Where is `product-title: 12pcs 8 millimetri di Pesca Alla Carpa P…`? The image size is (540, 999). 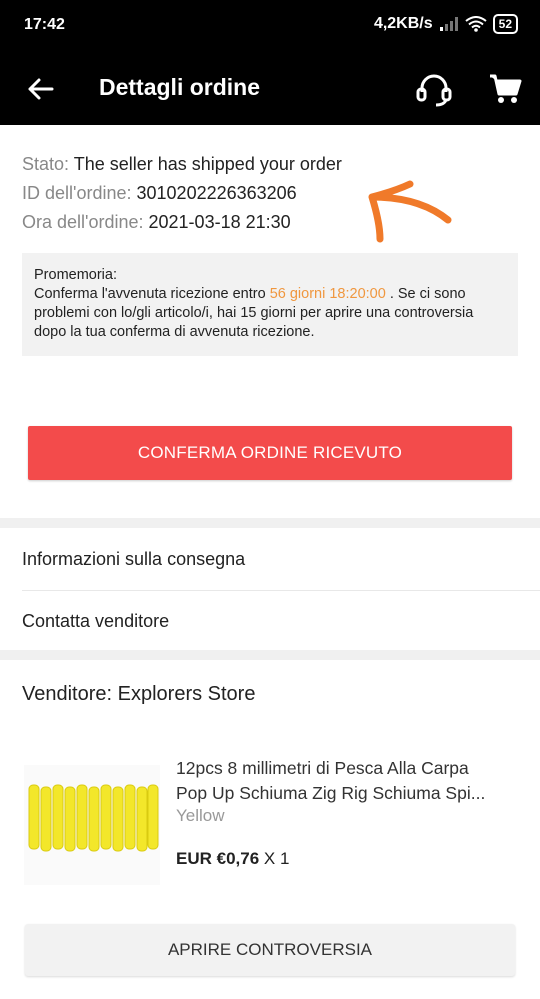
product-title: 12pcs 8 millimetri di Pesca Alla Carpa P… is located at coordinates (346, 781).